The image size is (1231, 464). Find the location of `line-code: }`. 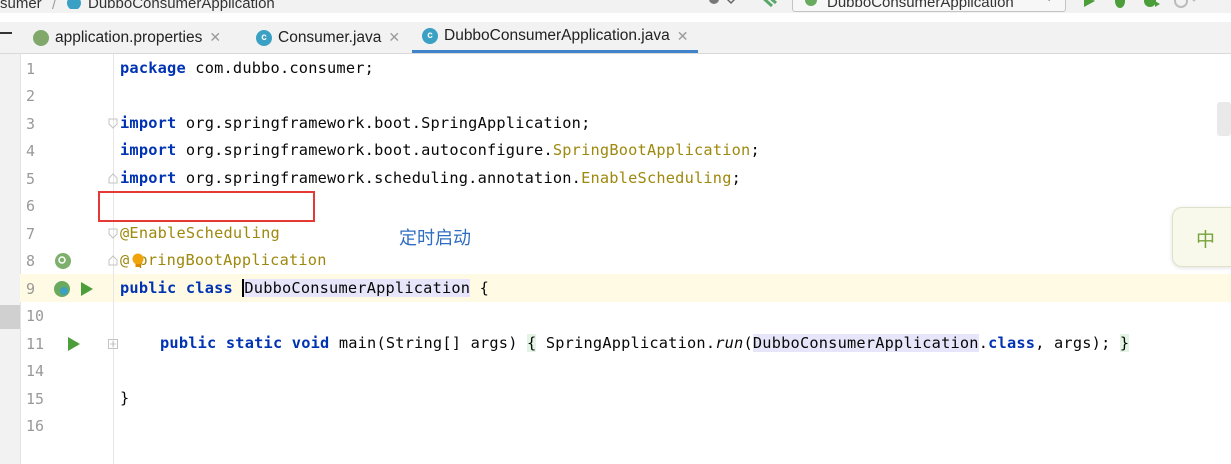

line-code: } is located at coordinates (124, 398).